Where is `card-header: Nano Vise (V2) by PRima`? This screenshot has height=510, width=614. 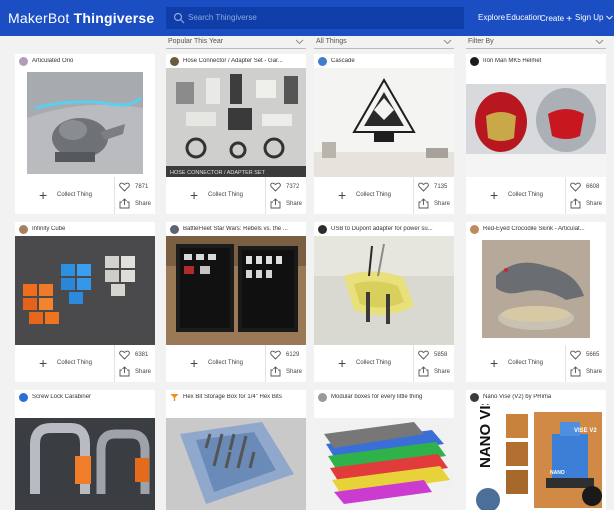
card-header: Nano Vise (V2) by PRima is located at coordinates (536, 397).